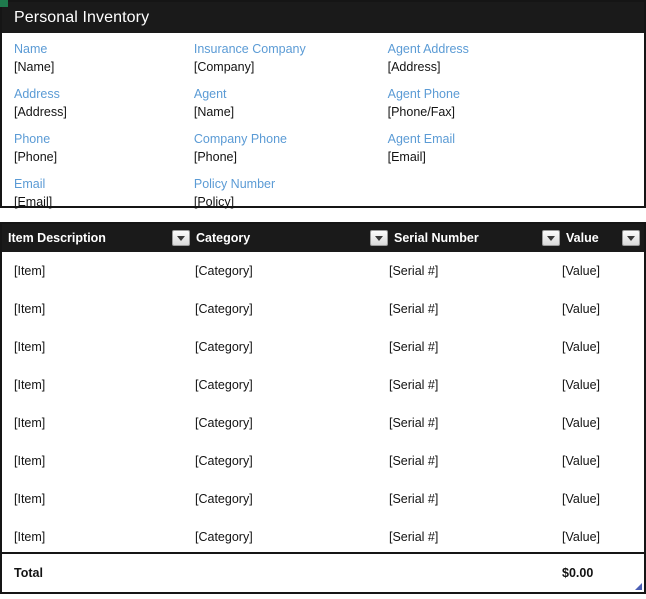 Image resolution: width=646 pixels, height=599 pixels. What do you see at coordinates (423, 94) in the screenshot?
I see `field-label-agent-phone: Agent Phone` at bounding box center [423, 94].